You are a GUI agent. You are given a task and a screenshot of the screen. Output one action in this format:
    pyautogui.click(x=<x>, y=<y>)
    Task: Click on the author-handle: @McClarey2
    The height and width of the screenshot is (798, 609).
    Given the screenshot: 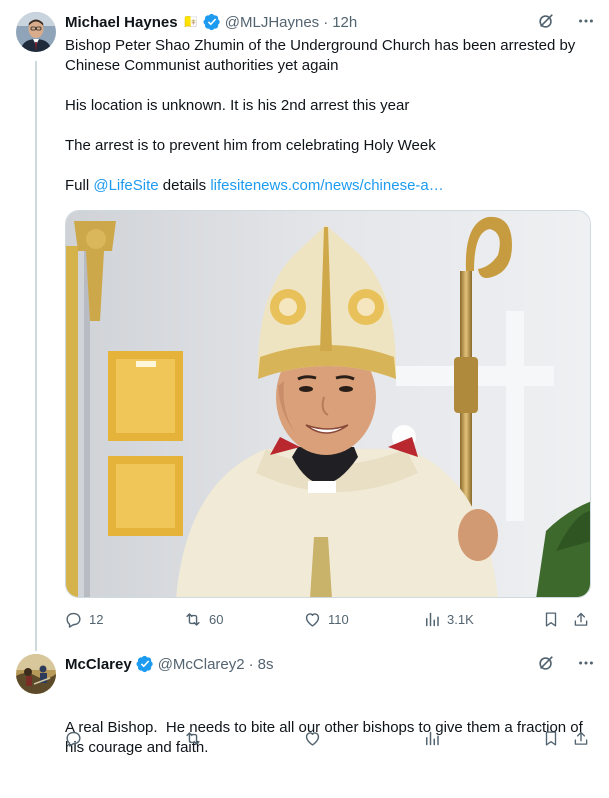 What is the action you would take?
    pyautogui.click(x=201, y=664)
    